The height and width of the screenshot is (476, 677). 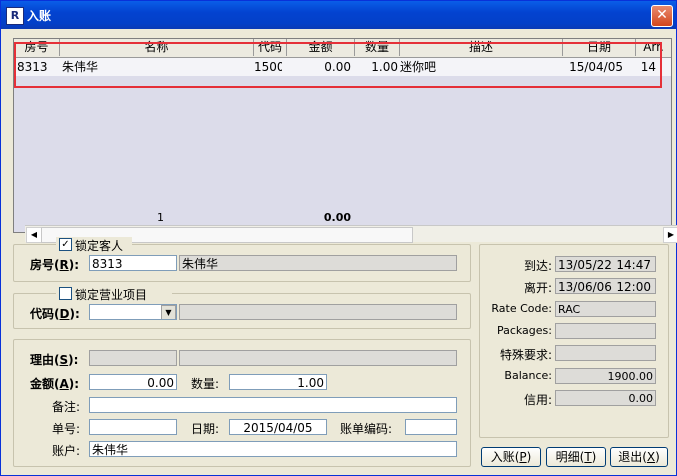 What do you see at coordinates (537, 400) in the screenshot?
I see `credit-label: 信用:` at bounding box center [537, 400].